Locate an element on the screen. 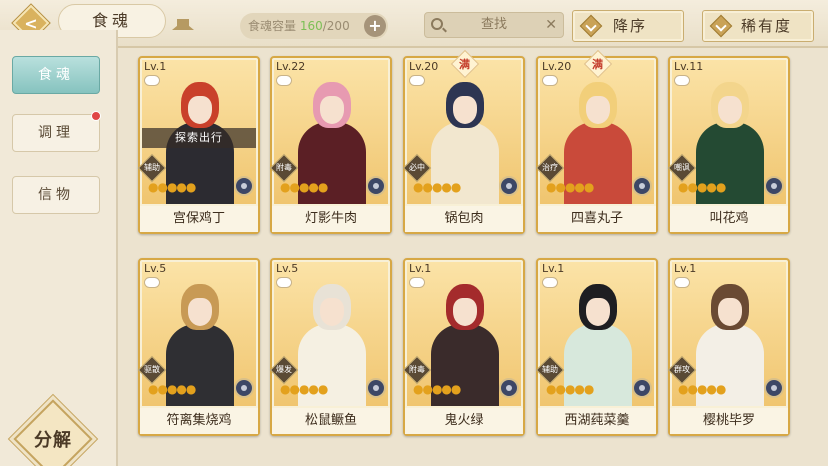  sidebar: 食魂 调理 信物 分解 is located at coordinates (59, 248).